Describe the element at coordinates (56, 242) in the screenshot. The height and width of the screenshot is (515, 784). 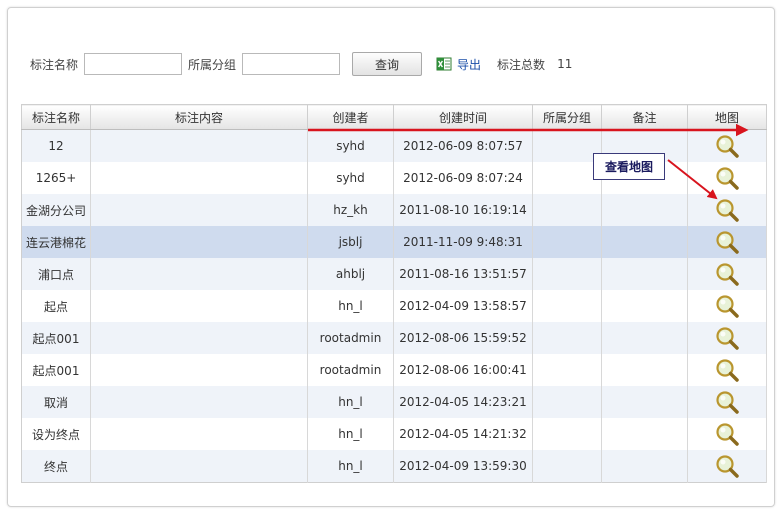
I see `cell-name: 连云港棉花` at that location.